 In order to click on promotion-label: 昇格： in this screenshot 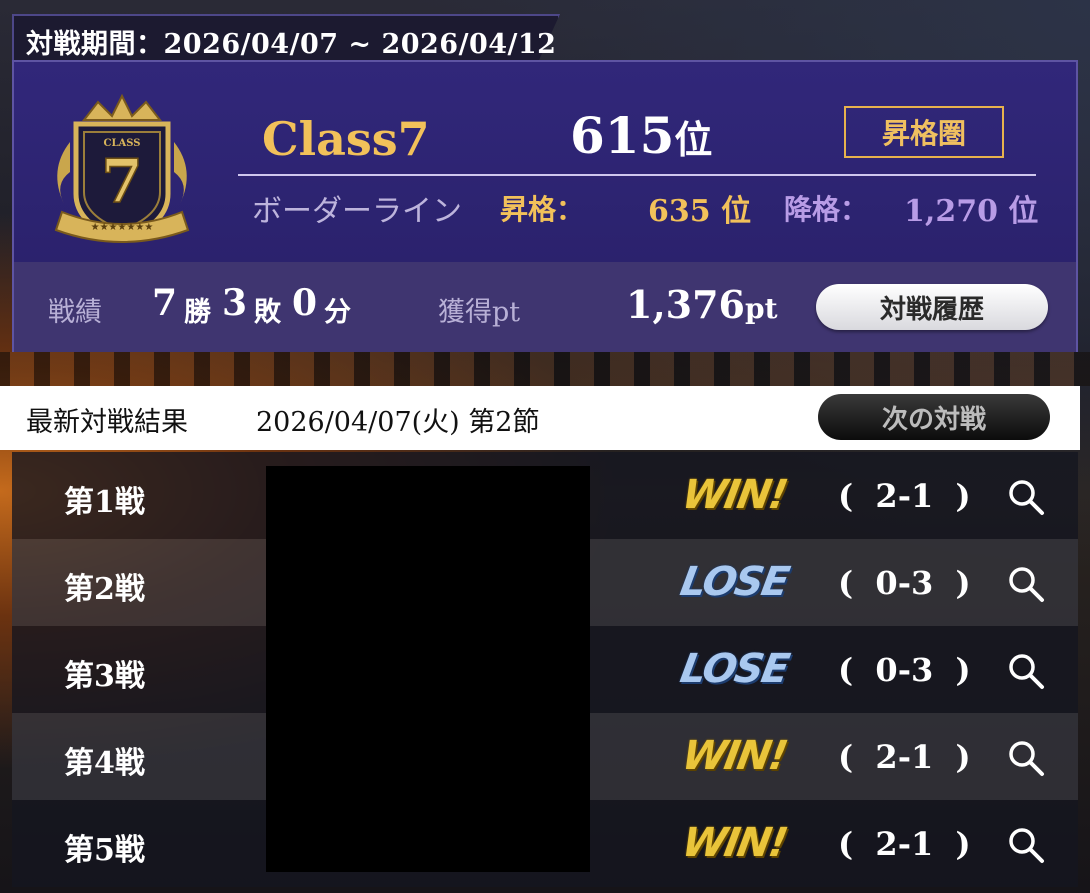, I will do `click(542, 209)`.